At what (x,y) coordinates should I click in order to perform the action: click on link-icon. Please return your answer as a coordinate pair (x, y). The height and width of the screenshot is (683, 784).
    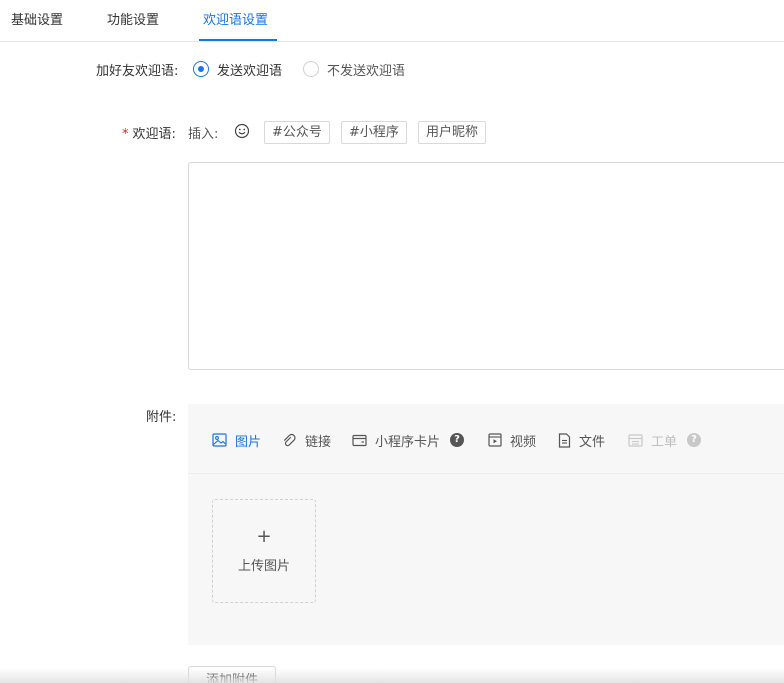
    Looking at the image, I should click on (290, 439).